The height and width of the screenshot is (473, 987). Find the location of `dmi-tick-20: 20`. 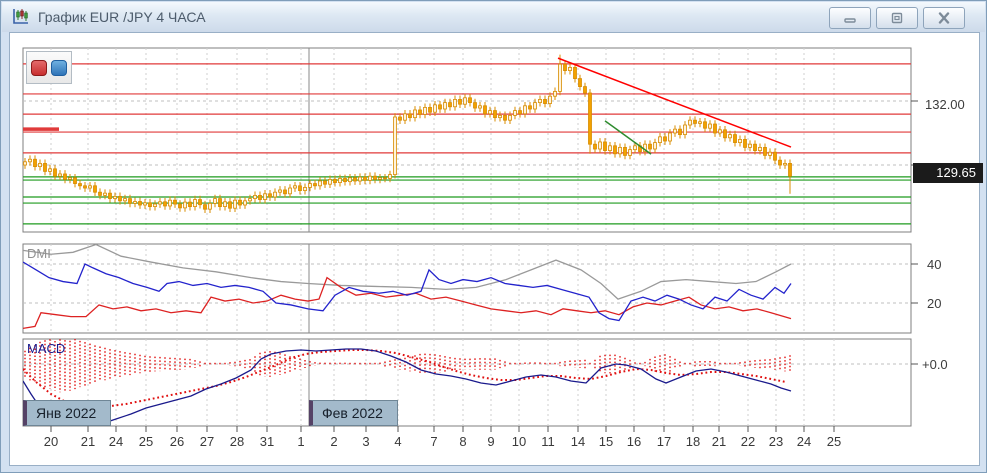

dmi-tick-20: 20 is located at coordinates (934, 303).